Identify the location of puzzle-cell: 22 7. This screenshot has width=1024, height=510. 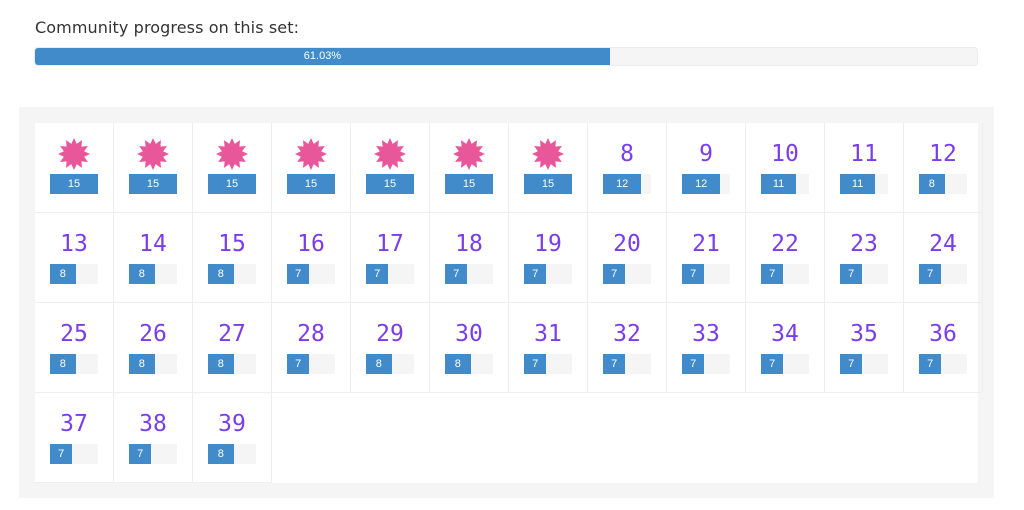
(785, 258).